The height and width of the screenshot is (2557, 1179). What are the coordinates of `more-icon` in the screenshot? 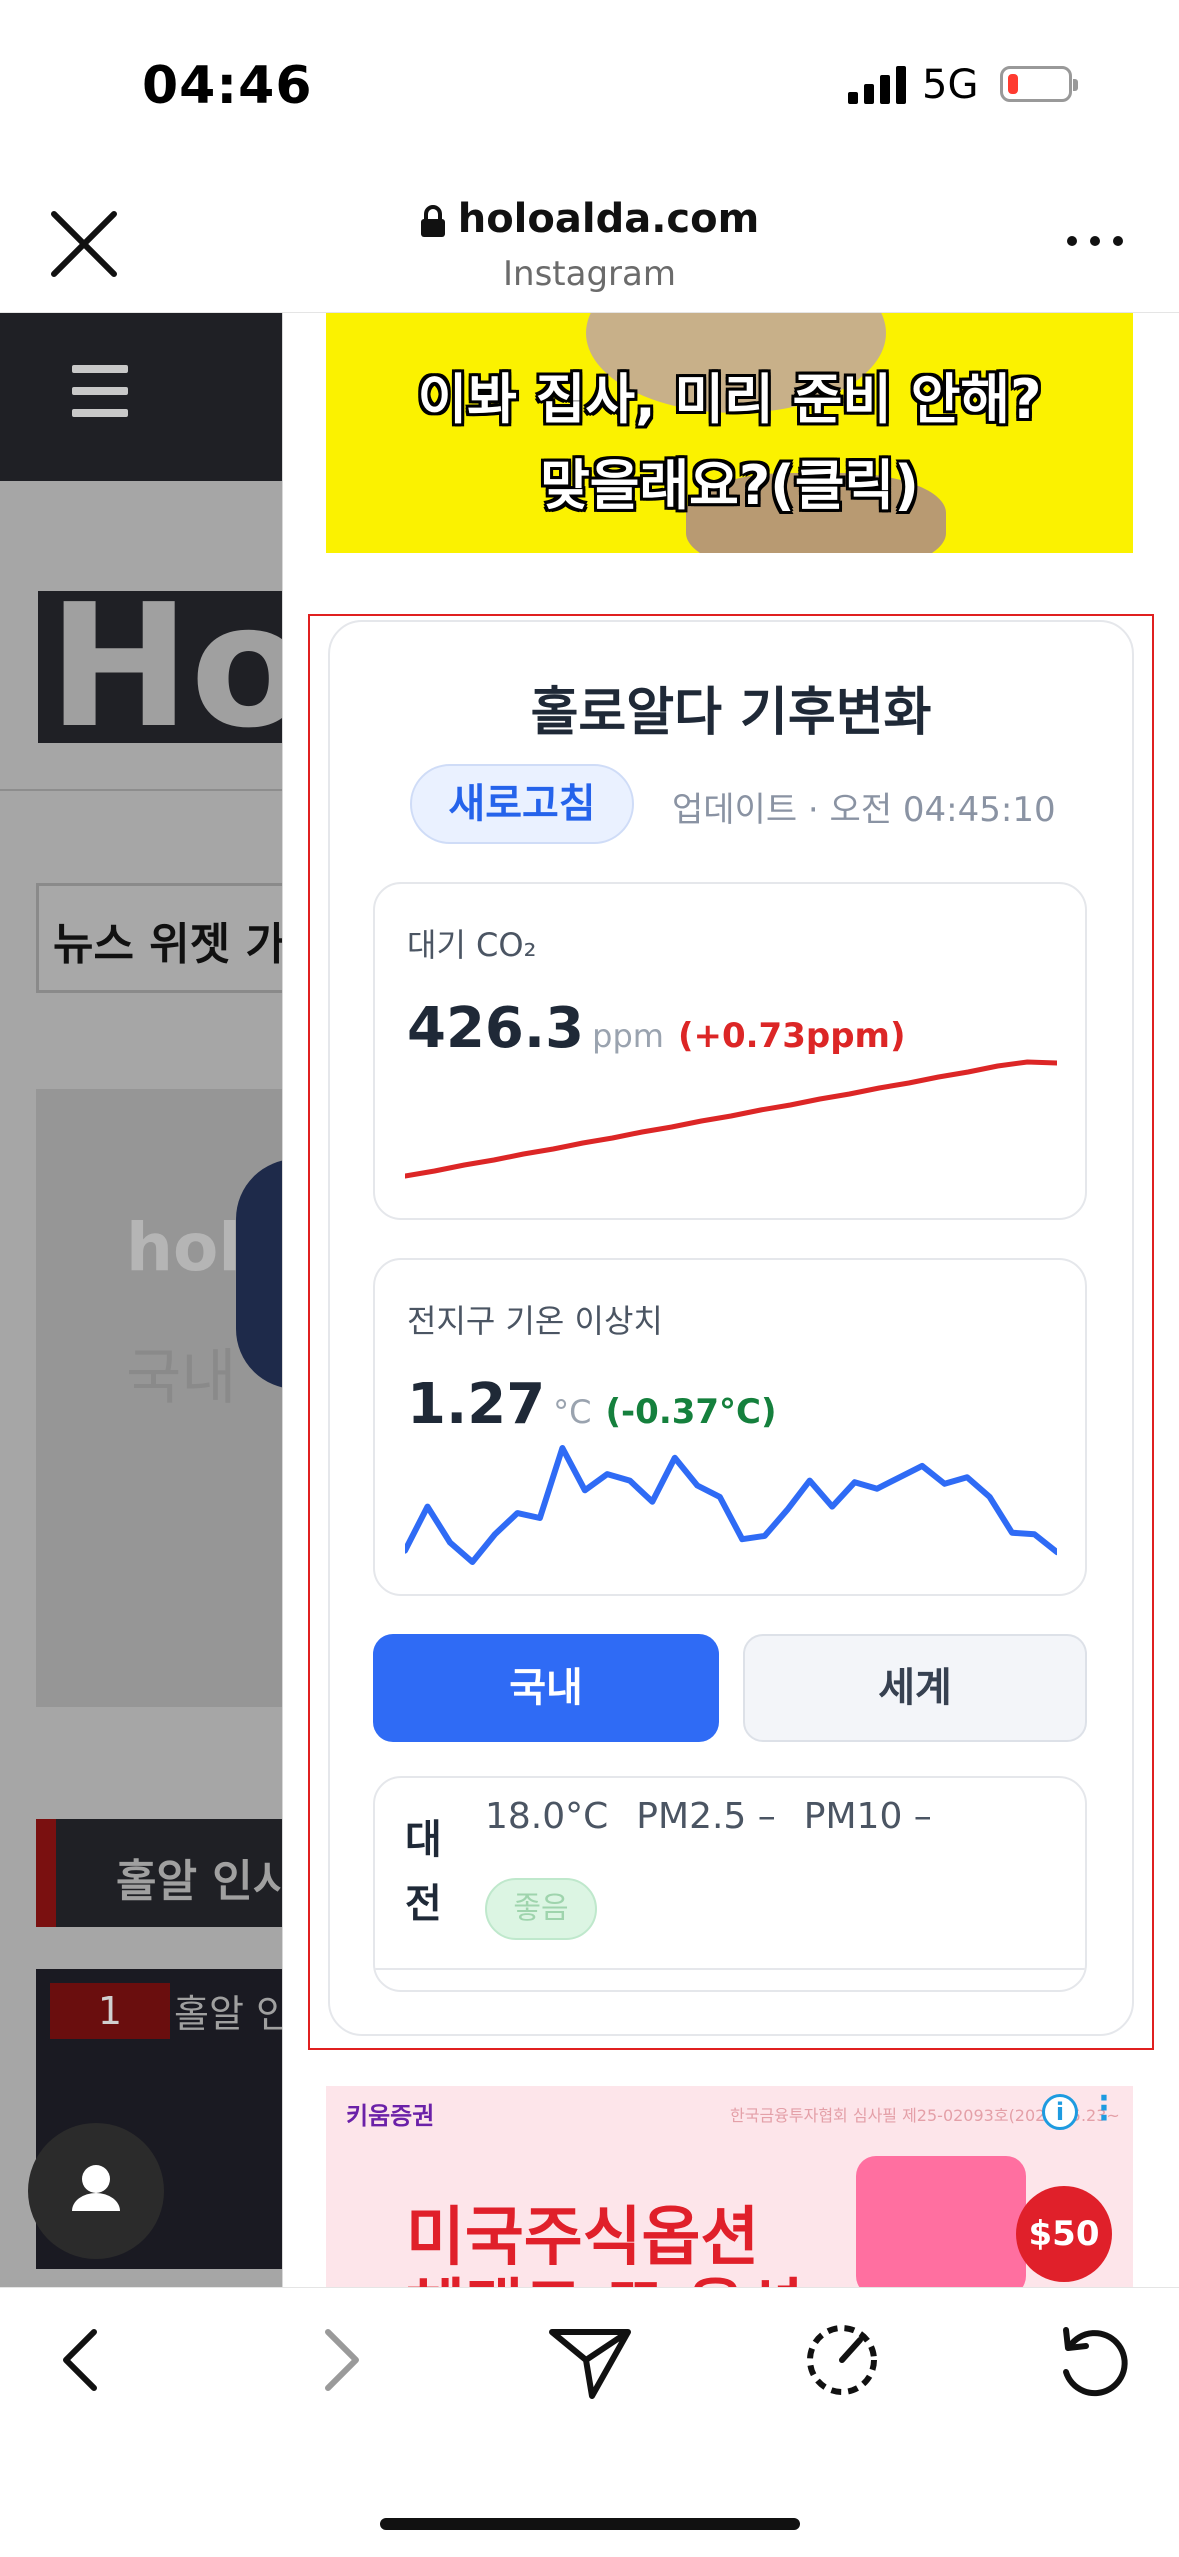 It's located at (1095, 241).